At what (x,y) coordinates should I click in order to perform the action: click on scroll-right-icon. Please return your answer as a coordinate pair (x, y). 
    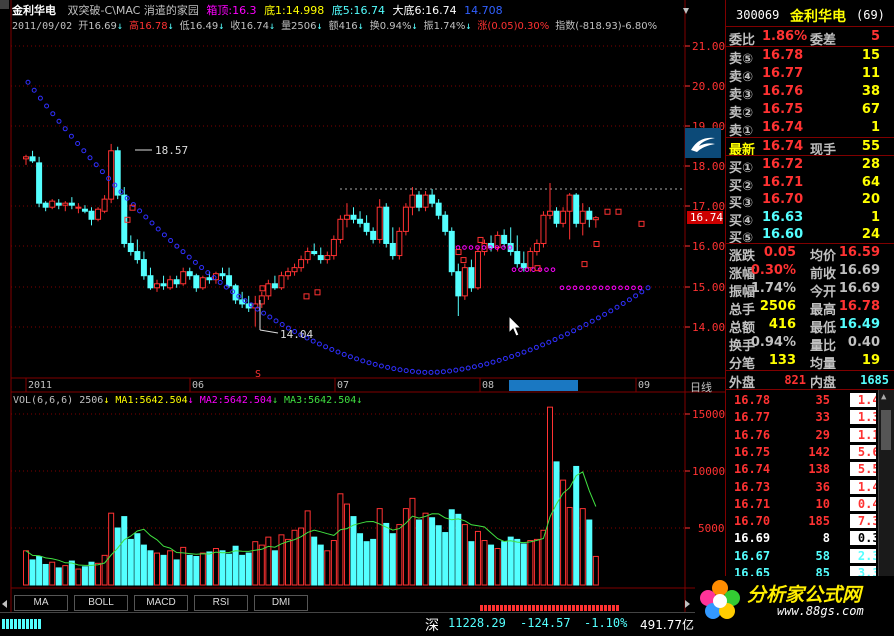
    Looking at the image, I should click on (687, 604).